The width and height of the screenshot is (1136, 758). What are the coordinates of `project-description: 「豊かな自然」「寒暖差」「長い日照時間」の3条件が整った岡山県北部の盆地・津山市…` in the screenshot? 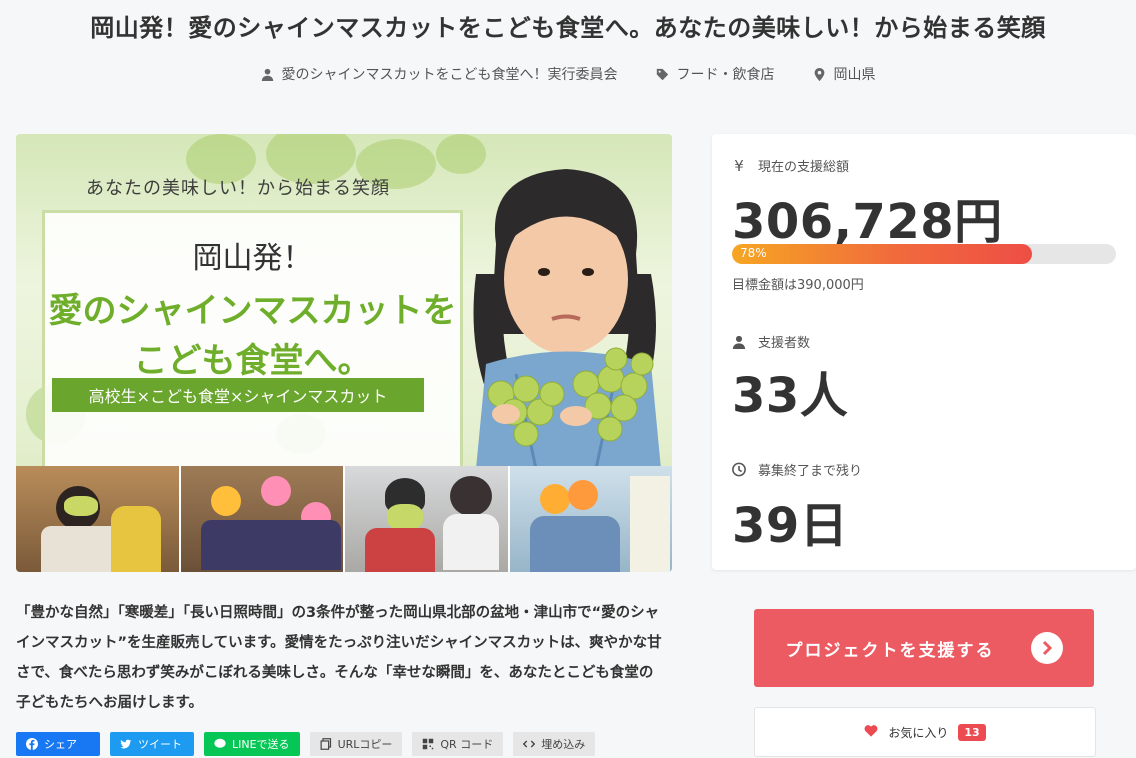 It's located at (339, 658).